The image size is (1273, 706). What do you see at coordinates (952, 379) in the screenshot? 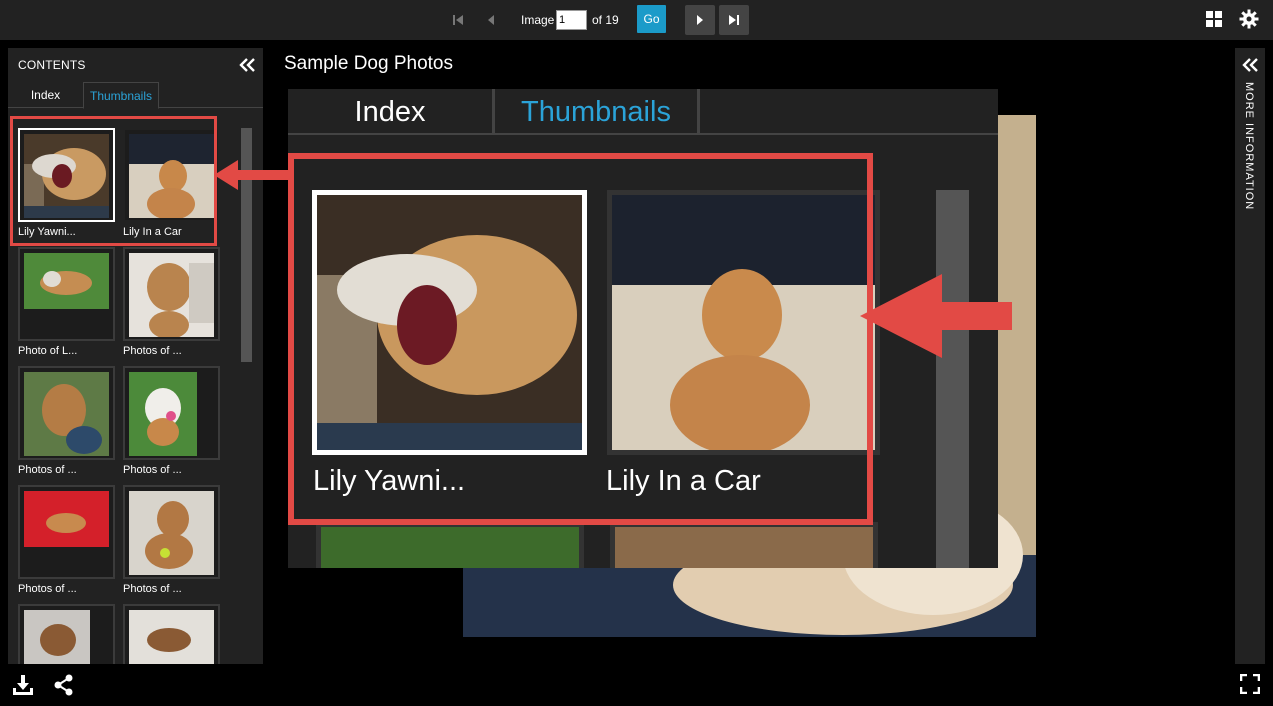
I see `zoom-scrollbar` at bounding box center [952, 379].